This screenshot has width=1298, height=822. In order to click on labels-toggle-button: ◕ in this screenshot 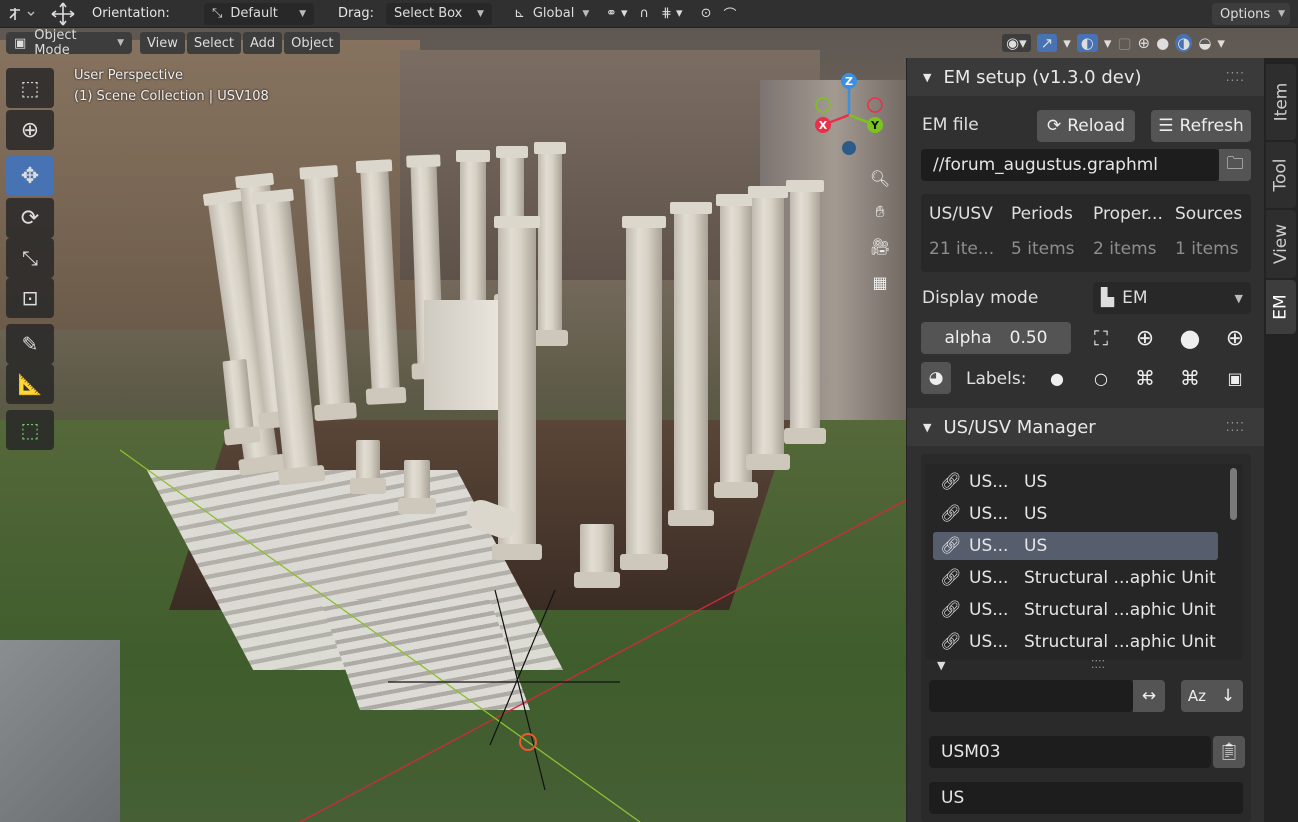, I will do `click(936, 378)`.